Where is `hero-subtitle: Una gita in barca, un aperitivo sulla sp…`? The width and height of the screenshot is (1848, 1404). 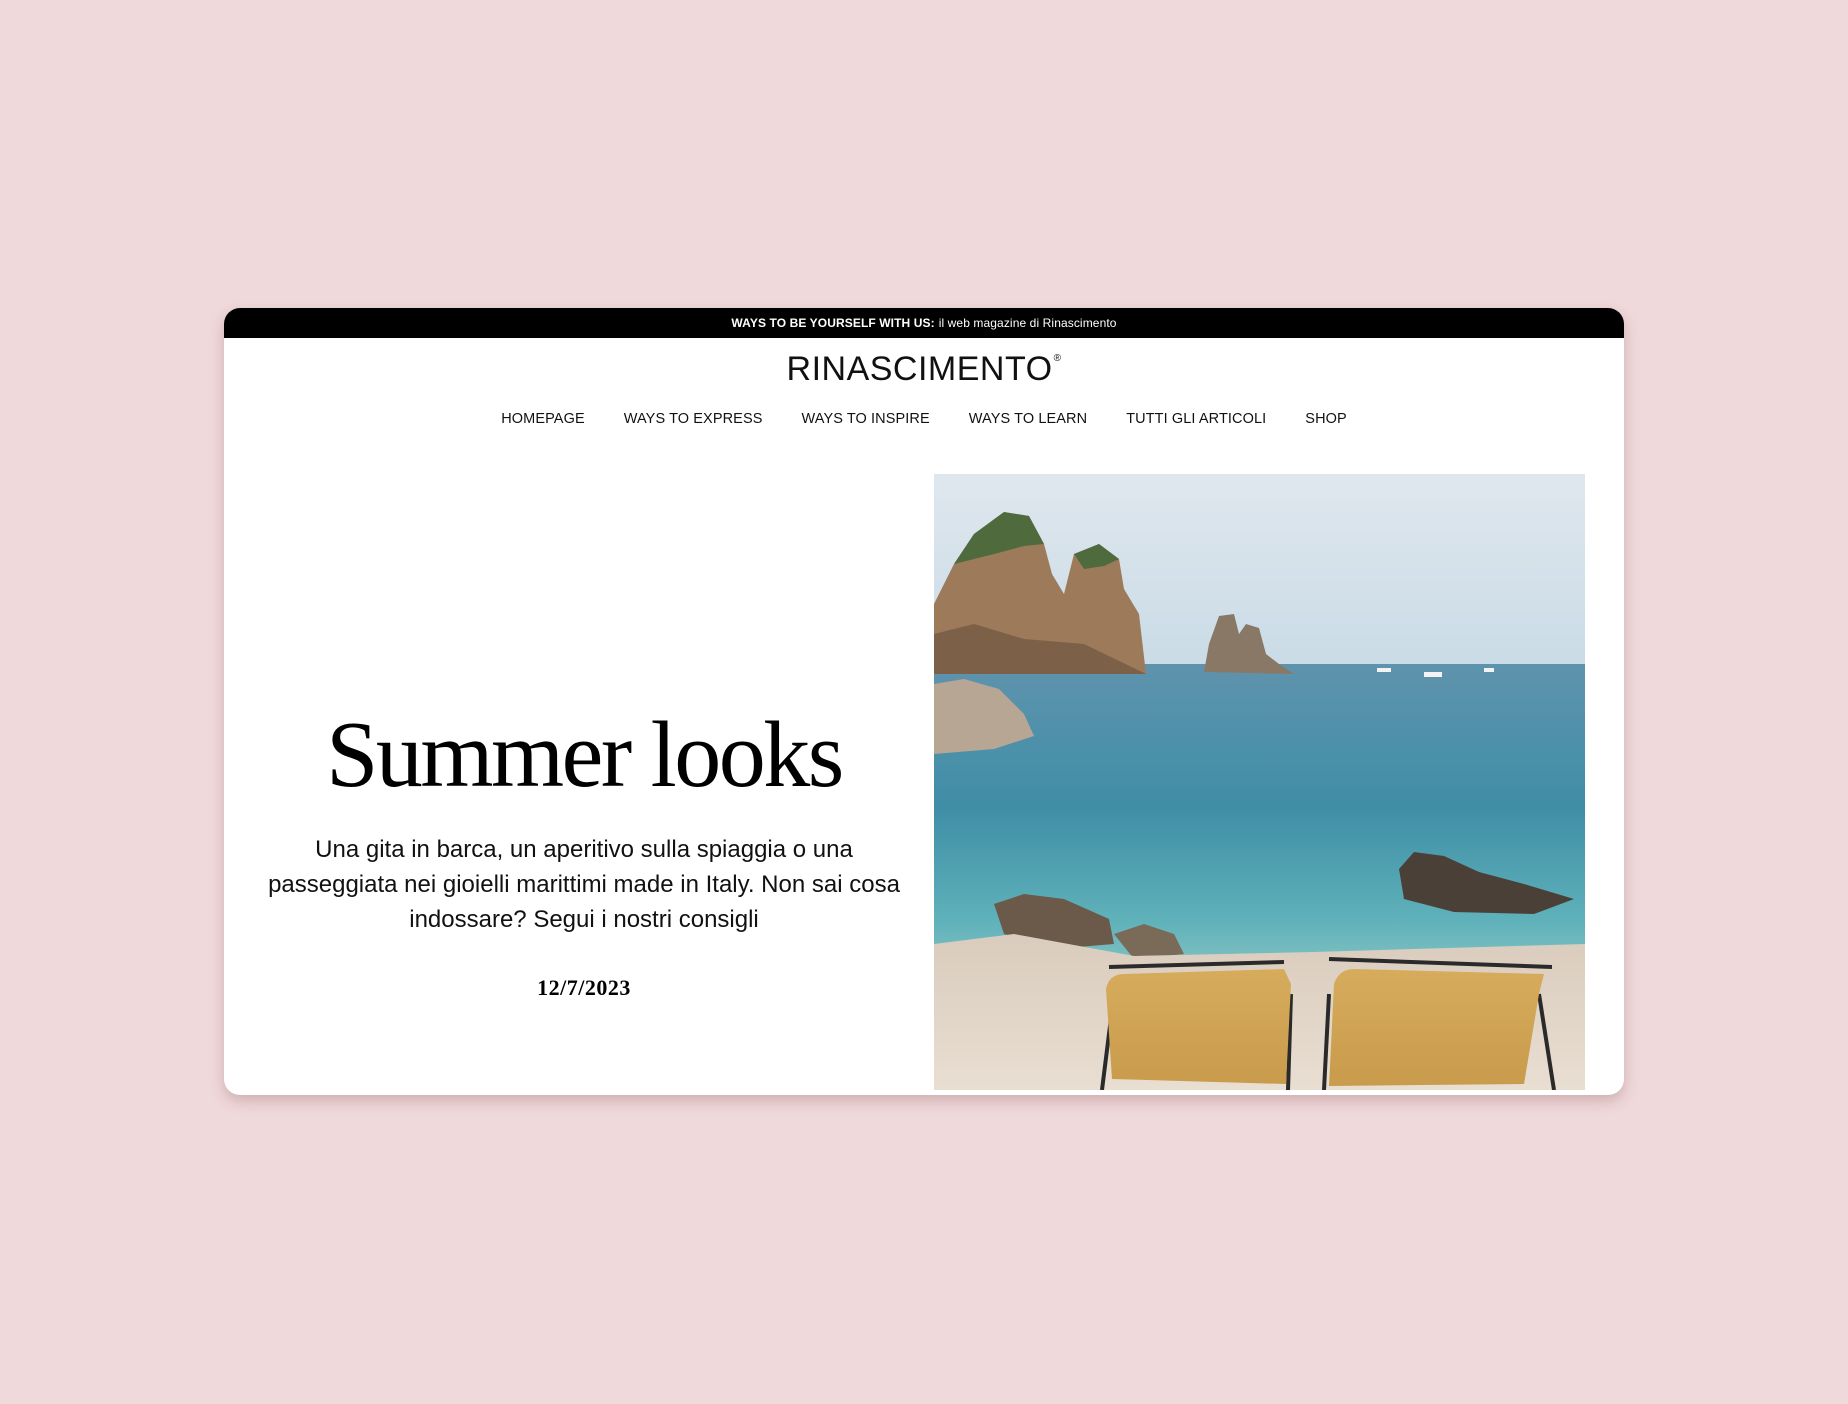 hero-subtitle: Una gita in barca, un aperitivo sulla sp… is located at coordinates (584, 884).